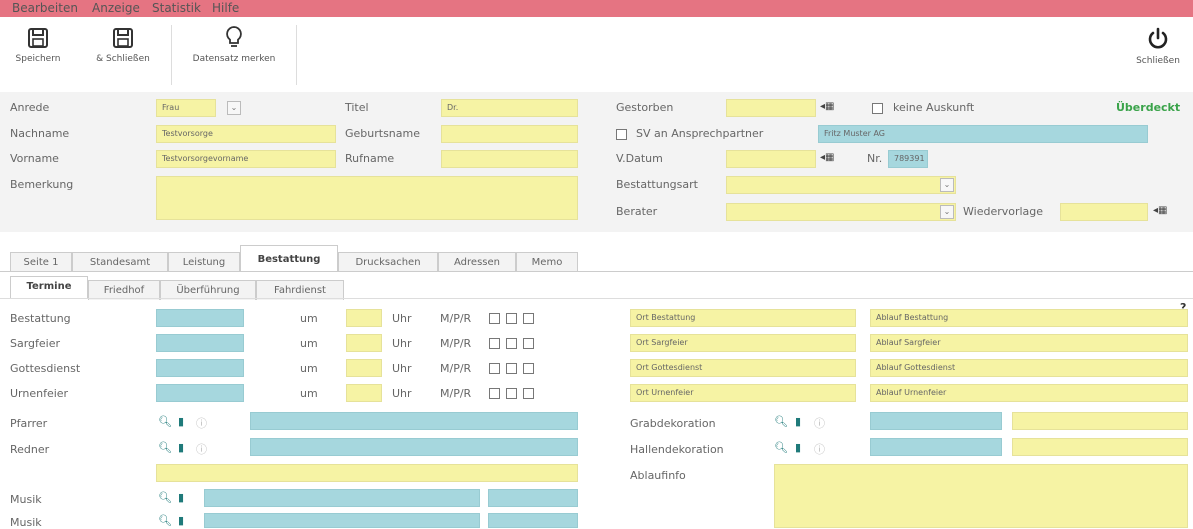 The image size is (1193, 529). I want to click on bemerkung-field, so click(367, 198).